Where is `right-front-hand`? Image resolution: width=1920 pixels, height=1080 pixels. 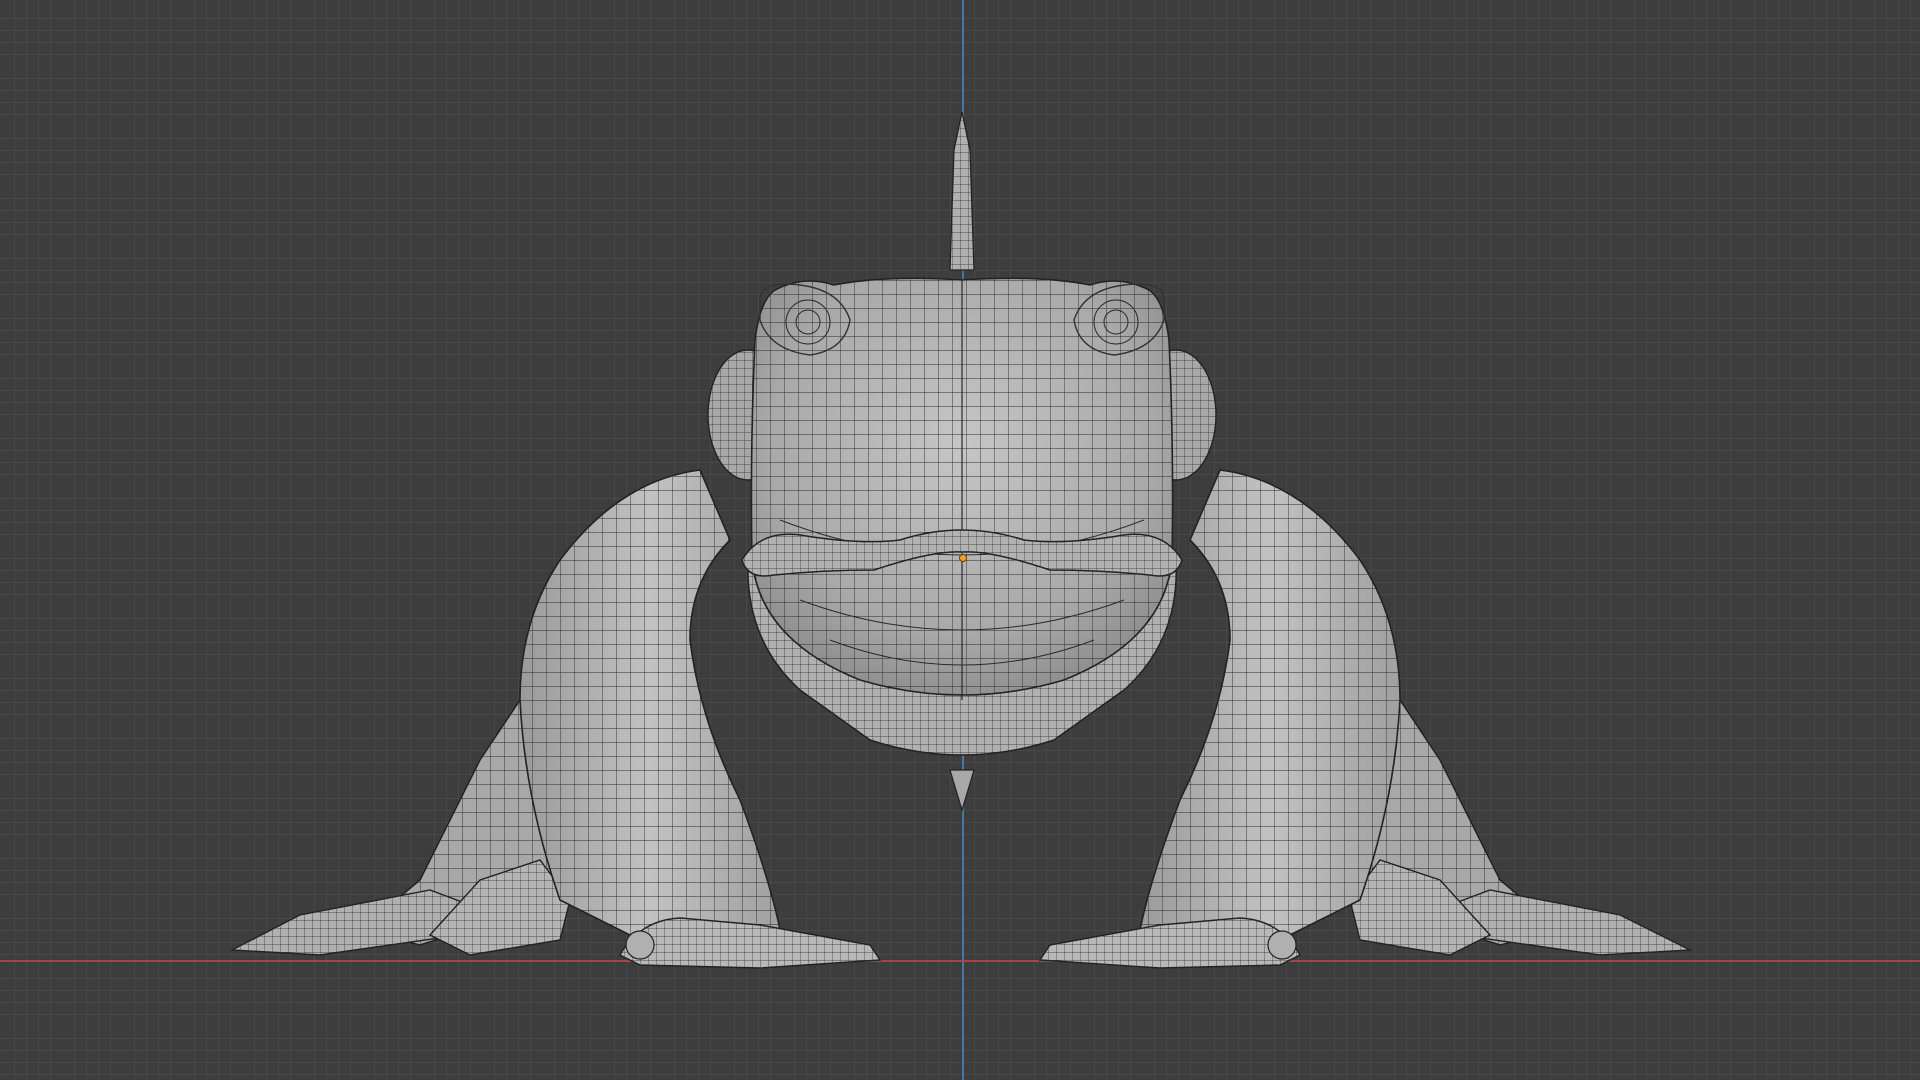 right-front-hand is located at coordinates (1169, 943).